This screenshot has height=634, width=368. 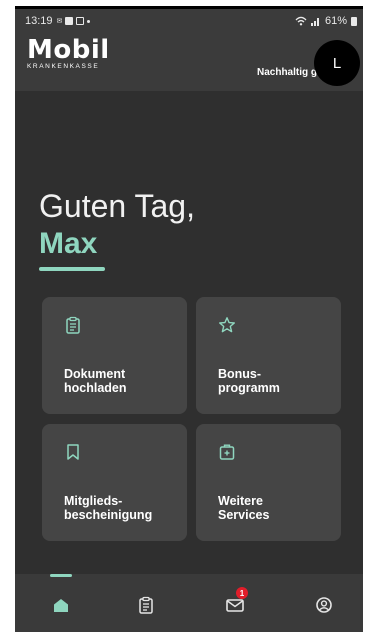 I want to click on battery-percent: 61%, so click(x=335, y=21).